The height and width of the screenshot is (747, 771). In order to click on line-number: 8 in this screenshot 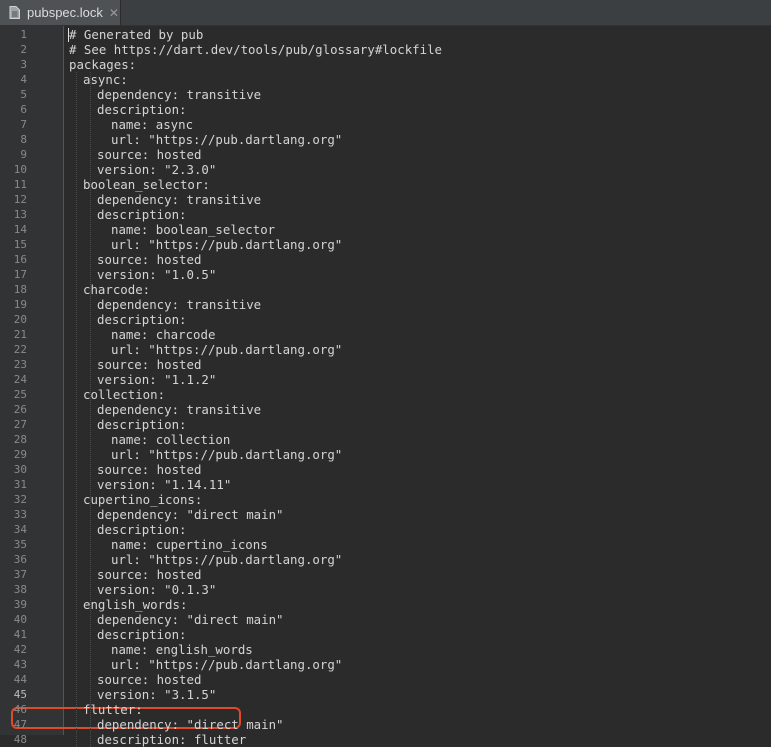, I will do `click(23, 139)`.